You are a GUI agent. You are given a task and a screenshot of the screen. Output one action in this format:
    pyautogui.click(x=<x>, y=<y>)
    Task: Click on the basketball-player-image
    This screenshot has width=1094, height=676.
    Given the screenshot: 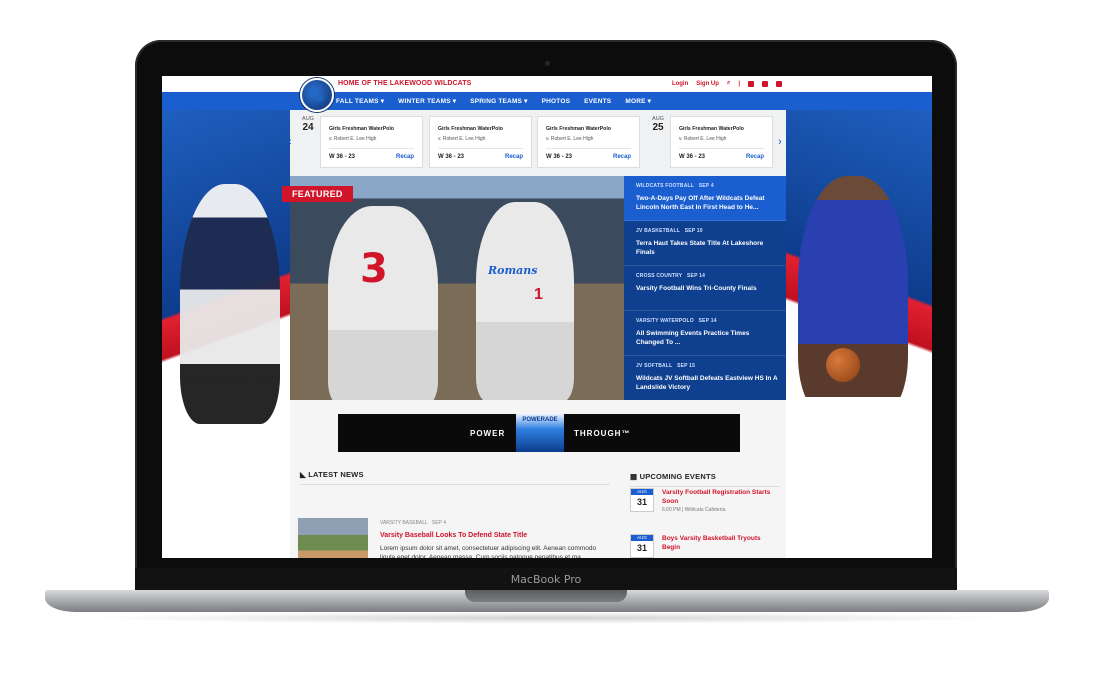 What is the action you would take?
    pyautogui.click(x=853, y=296)
    